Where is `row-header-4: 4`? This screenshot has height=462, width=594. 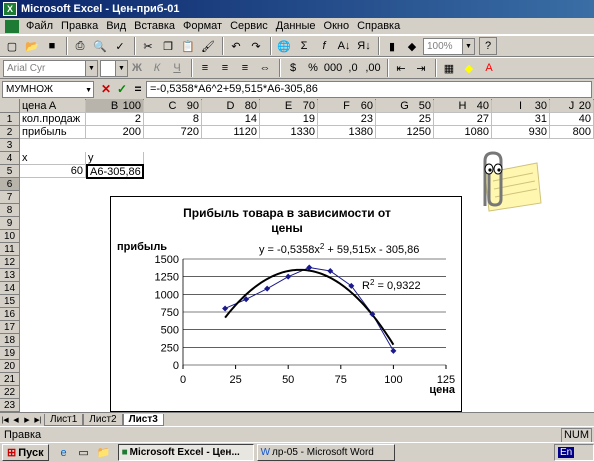
row-header-4: 4 is located at coordinates (10, 158).